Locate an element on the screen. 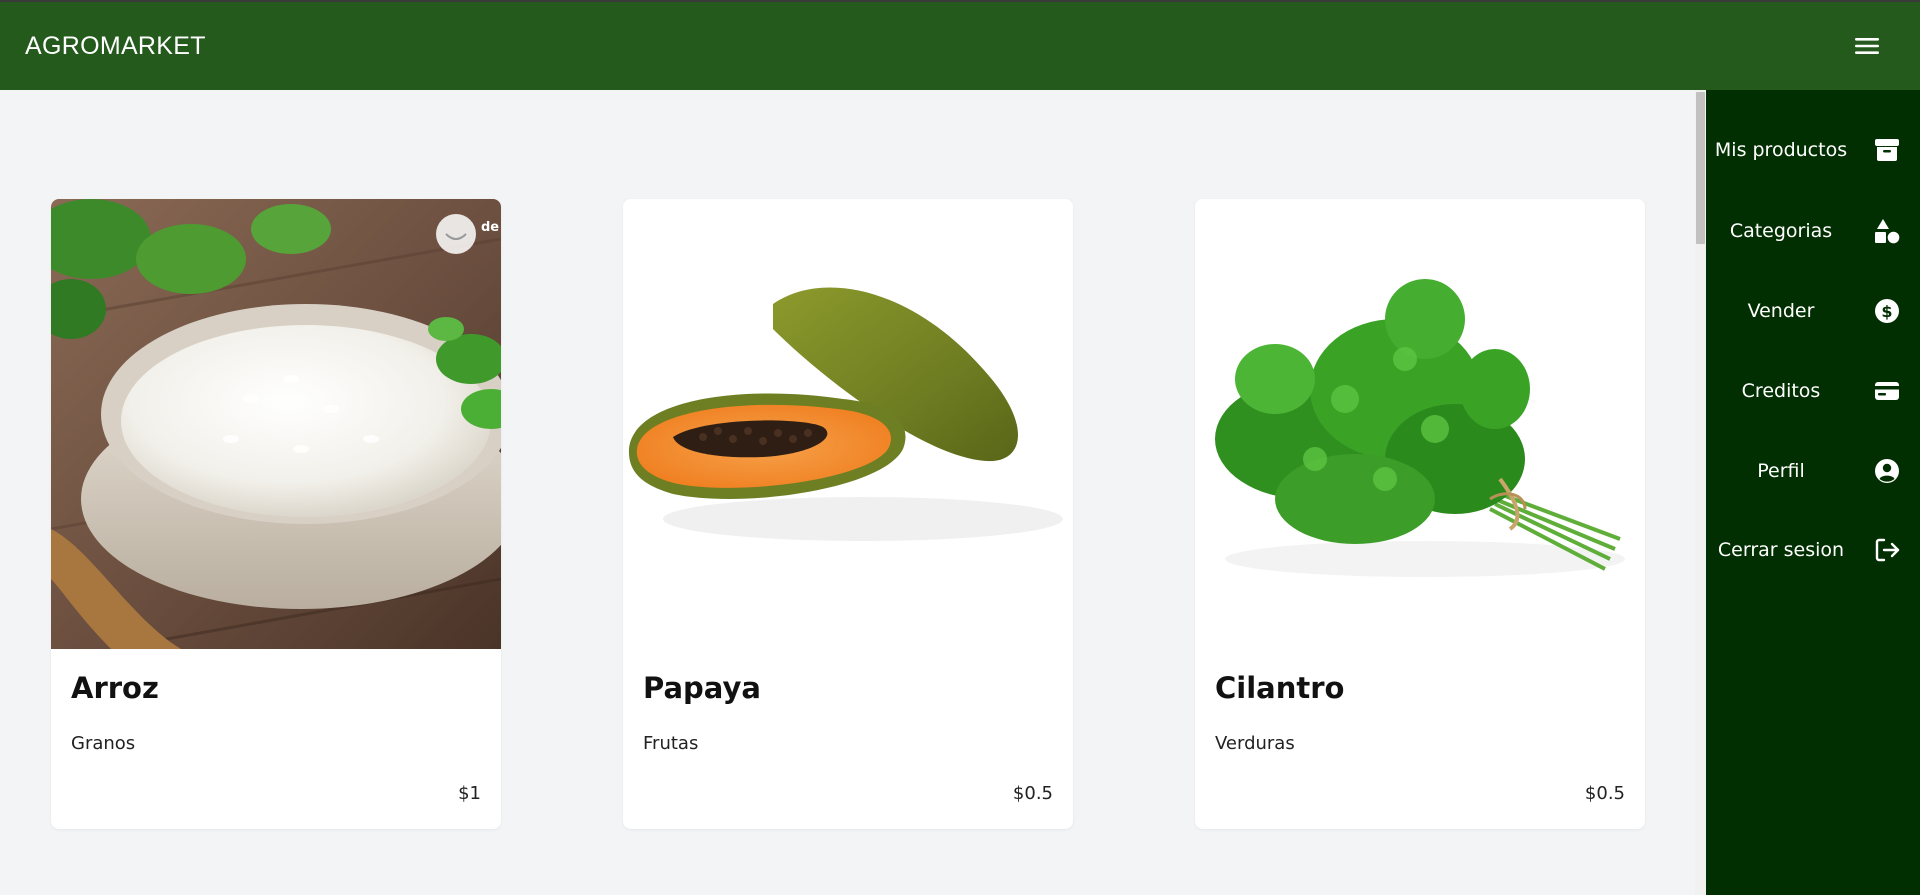  dollar-circle-icon: $ is located at coordinates (1887, 311).